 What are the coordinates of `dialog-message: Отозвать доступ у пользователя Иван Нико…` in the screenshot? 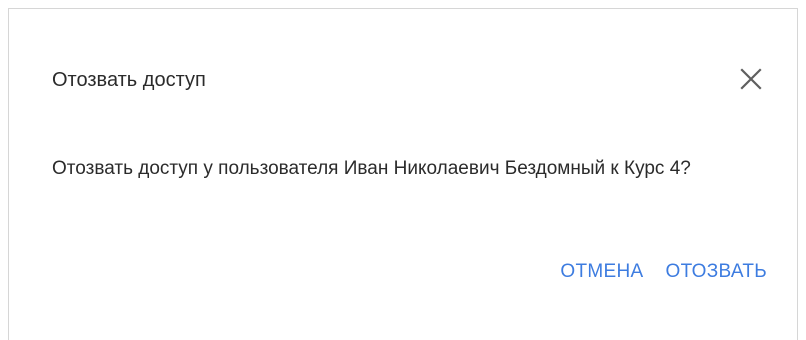 It's located at (371, 168).